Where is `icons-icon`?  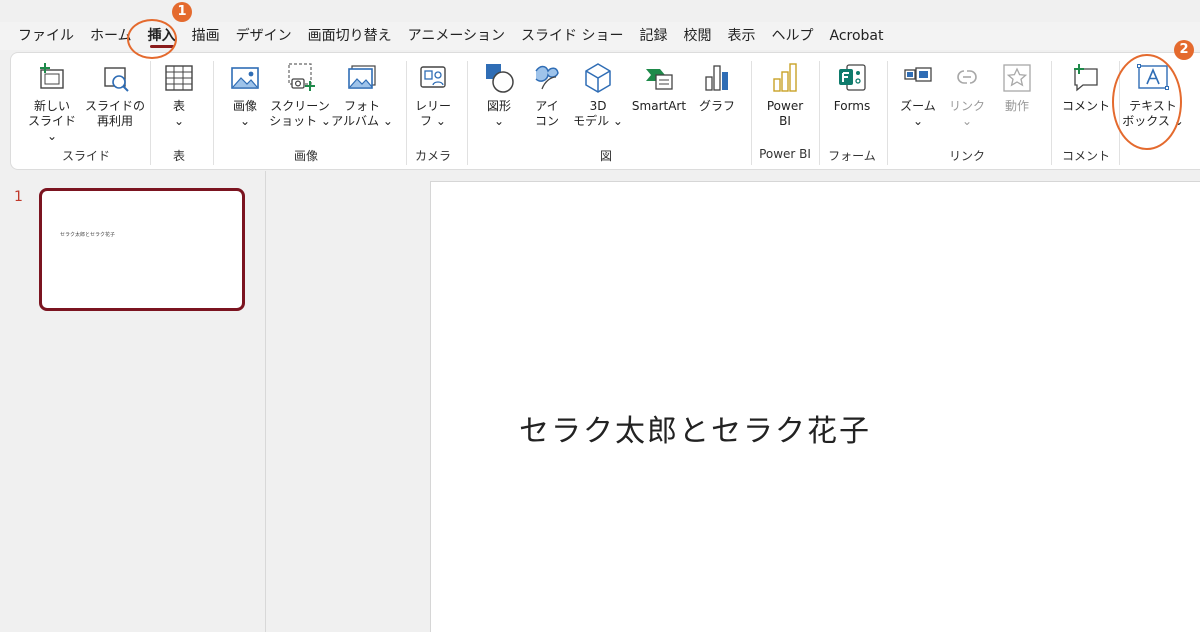 icons-icon is located at coordinates (547, 78).